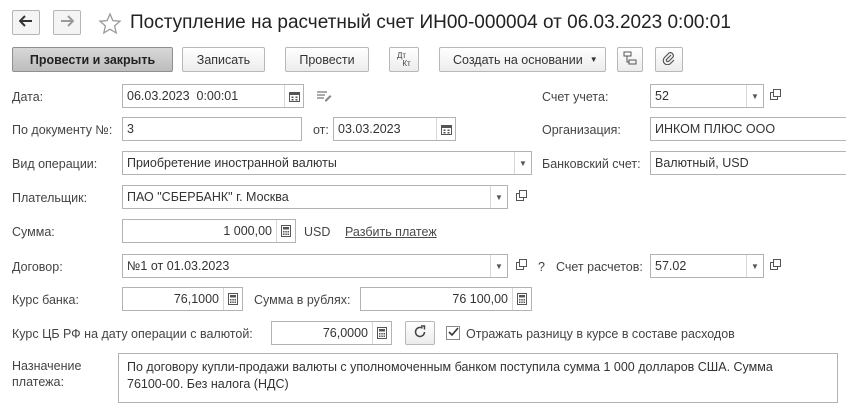  I want to click on account-field: 52 ▼, so click(707, 96).